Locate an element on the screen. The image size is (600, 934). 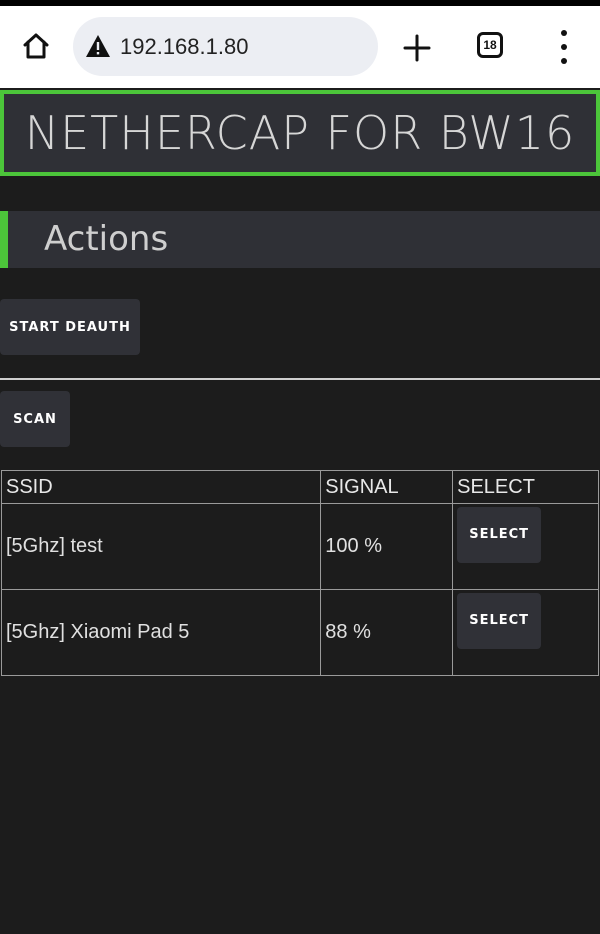
table-row: [5Ghz] test 100 % SELECT is located at coordinates (299, 546).